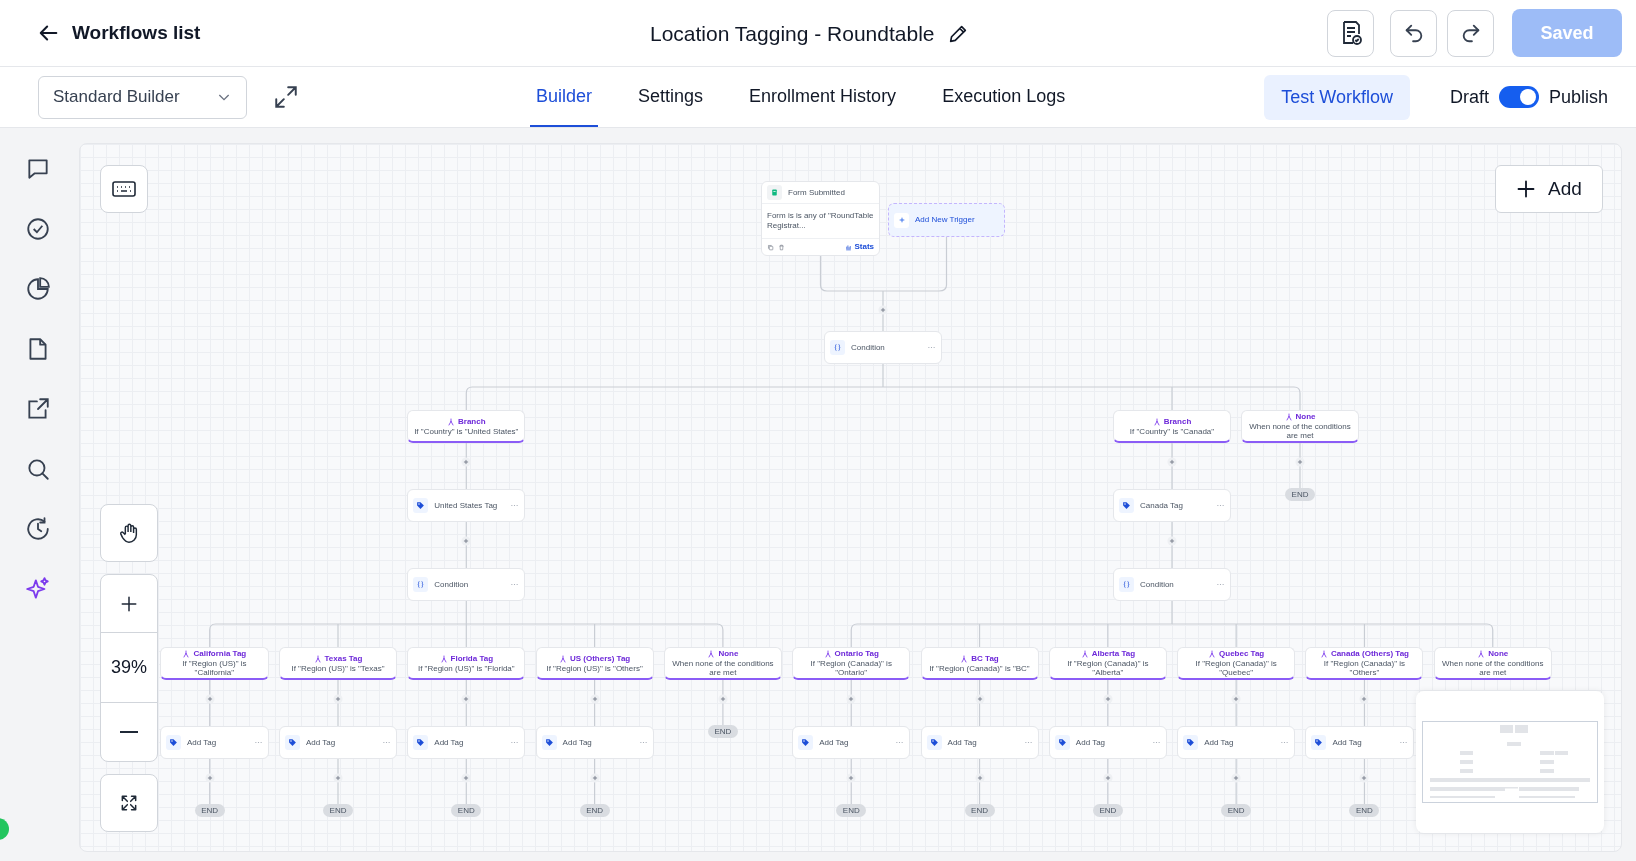  What do you see at coordinates (851, 663) in the screenshot?
I see `branch-card: Ontario Tag If "Region (Canada)" is "Ontario"` at bounding box center [851, 663].